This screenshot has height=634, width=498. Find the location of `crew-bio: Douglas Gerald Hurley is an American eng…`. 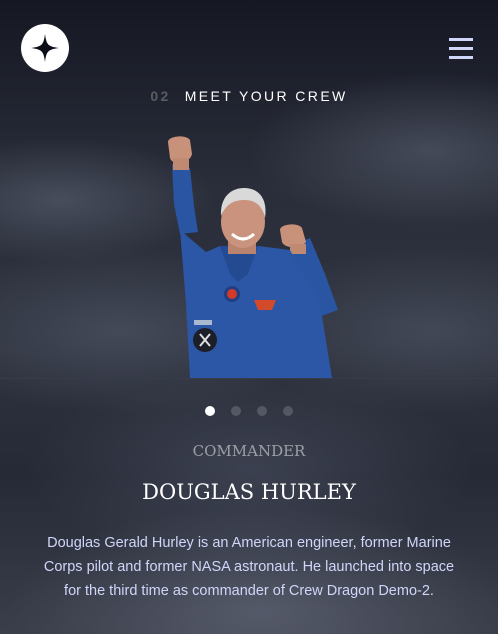

crew-bio: Douglas Gerald Hurley is an American eng… is located at coordinates (249, 567).